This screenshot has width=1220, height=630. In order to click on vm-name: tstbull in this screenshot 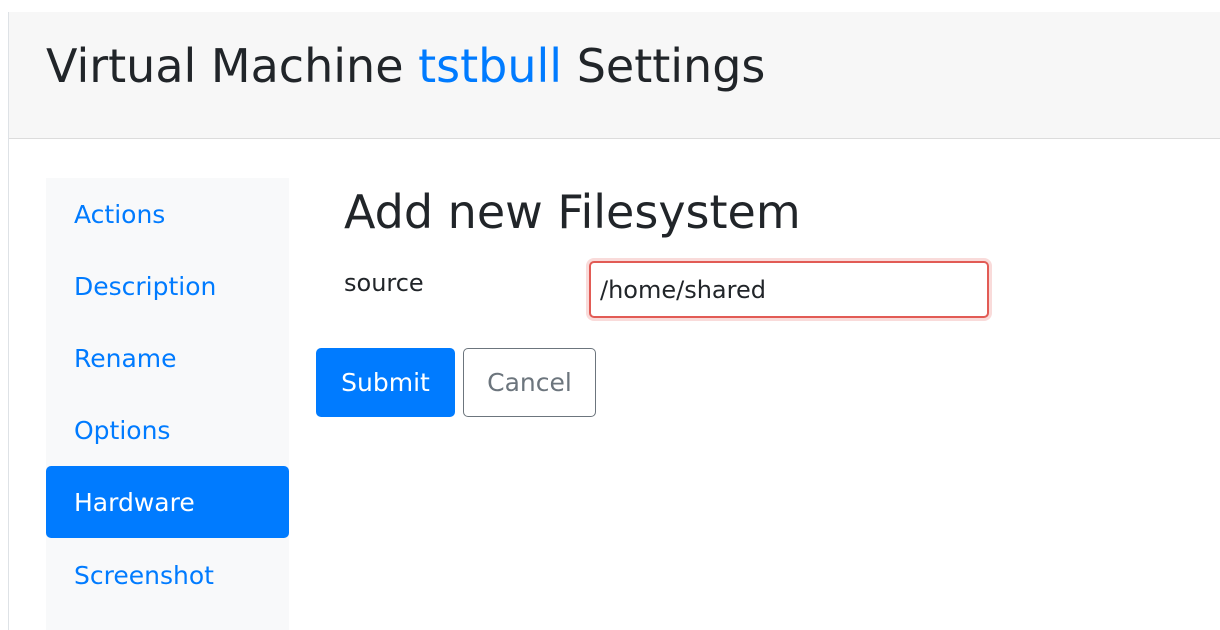, I will do `click(490, 66)`.